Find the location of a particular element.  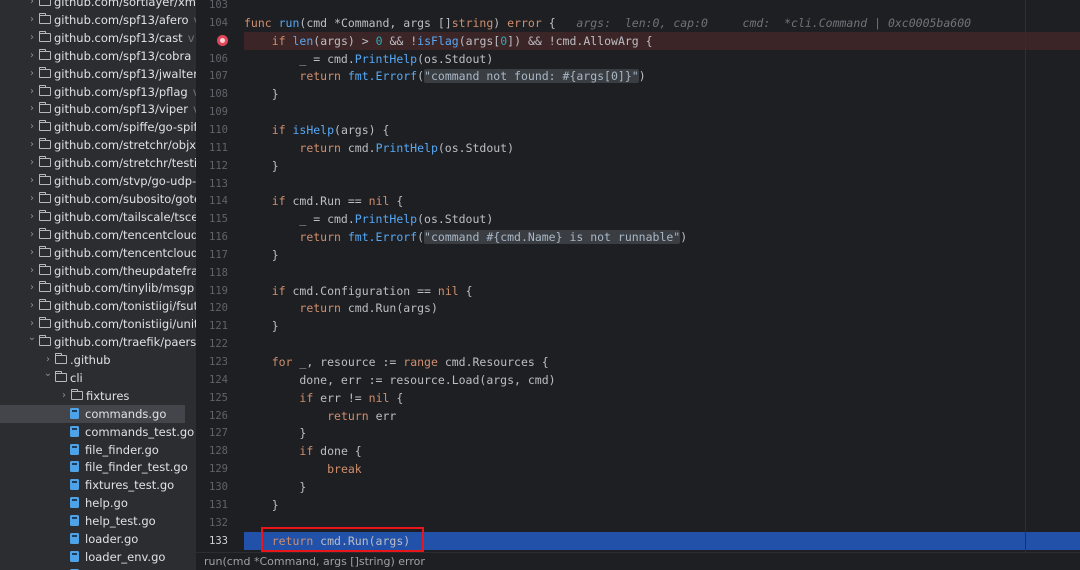

tree-folder-item: › github.com/spf13/jwalterwea is located at coordinates (98, 74).